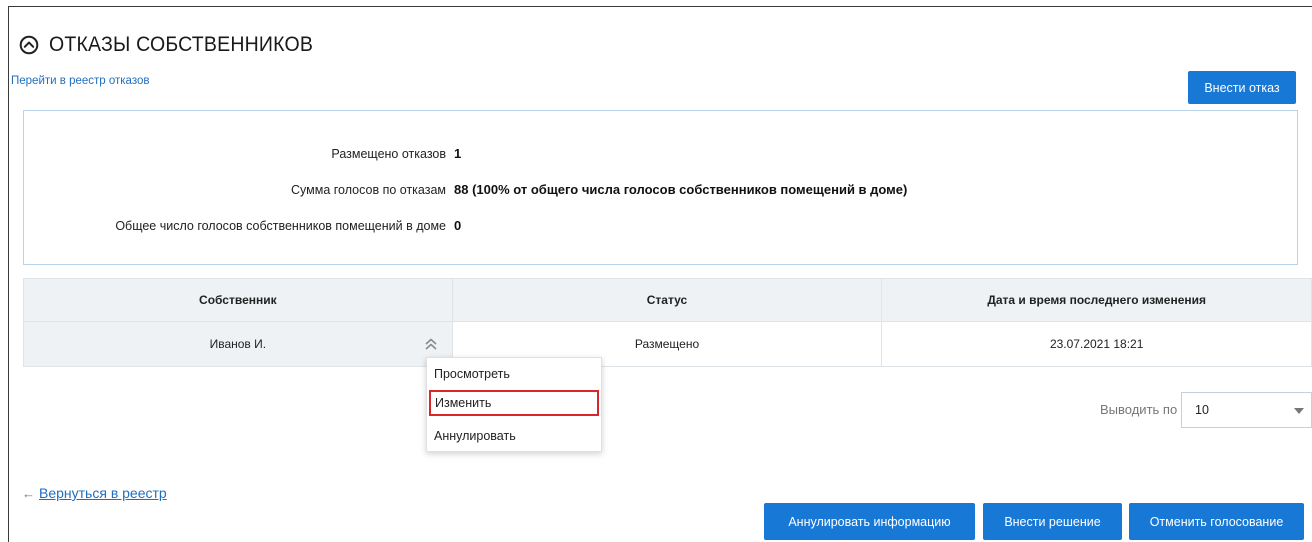  I want to click on annul-information-button: Аннулировать информацию, so click(869, 521).